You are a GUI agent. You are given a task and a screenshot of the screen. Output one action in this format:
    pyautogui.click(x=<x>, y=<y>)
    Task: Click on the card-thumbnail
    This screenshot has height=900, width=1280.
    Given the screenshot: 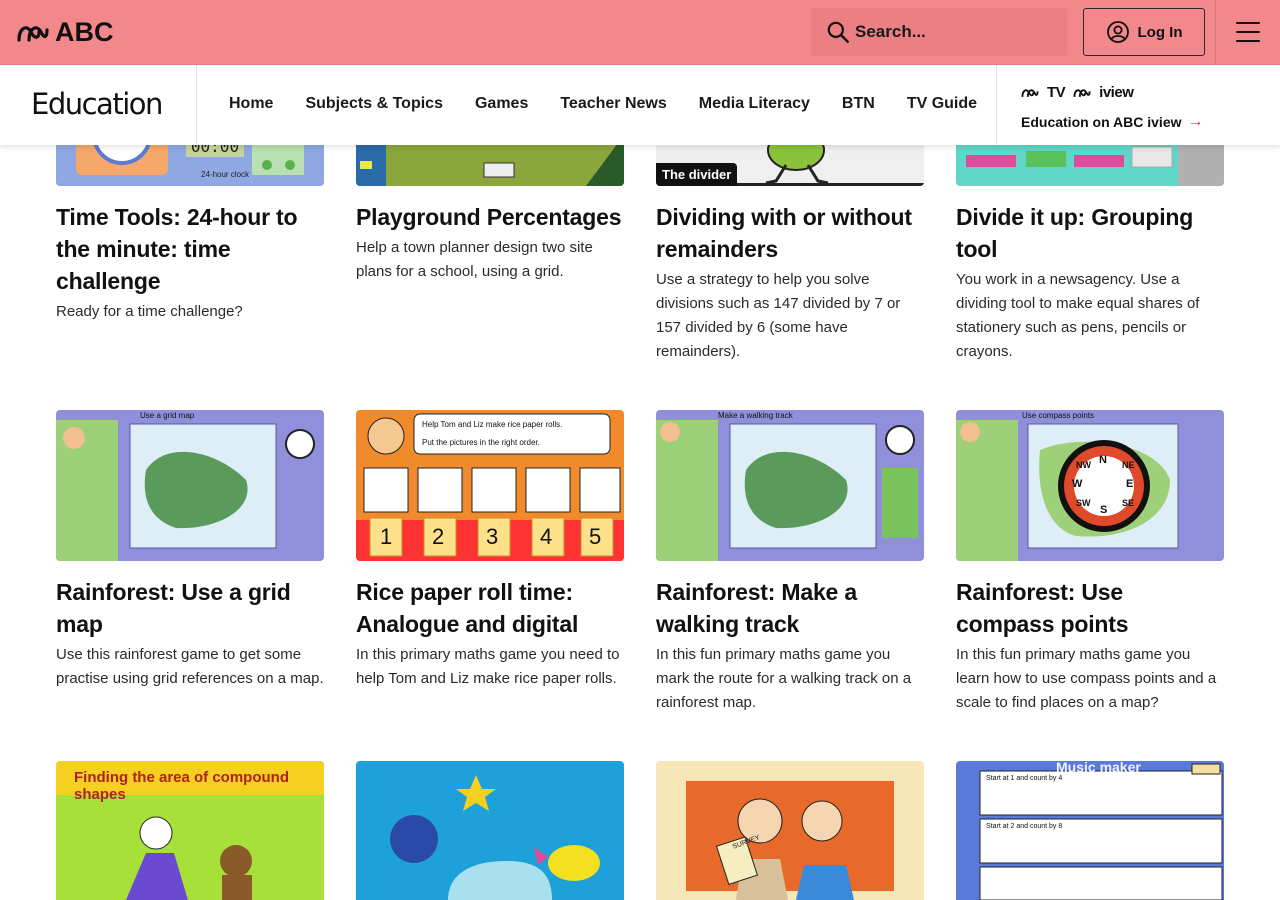 What is the action you would take?
    pyautogui.click(x=490, y=830)
    